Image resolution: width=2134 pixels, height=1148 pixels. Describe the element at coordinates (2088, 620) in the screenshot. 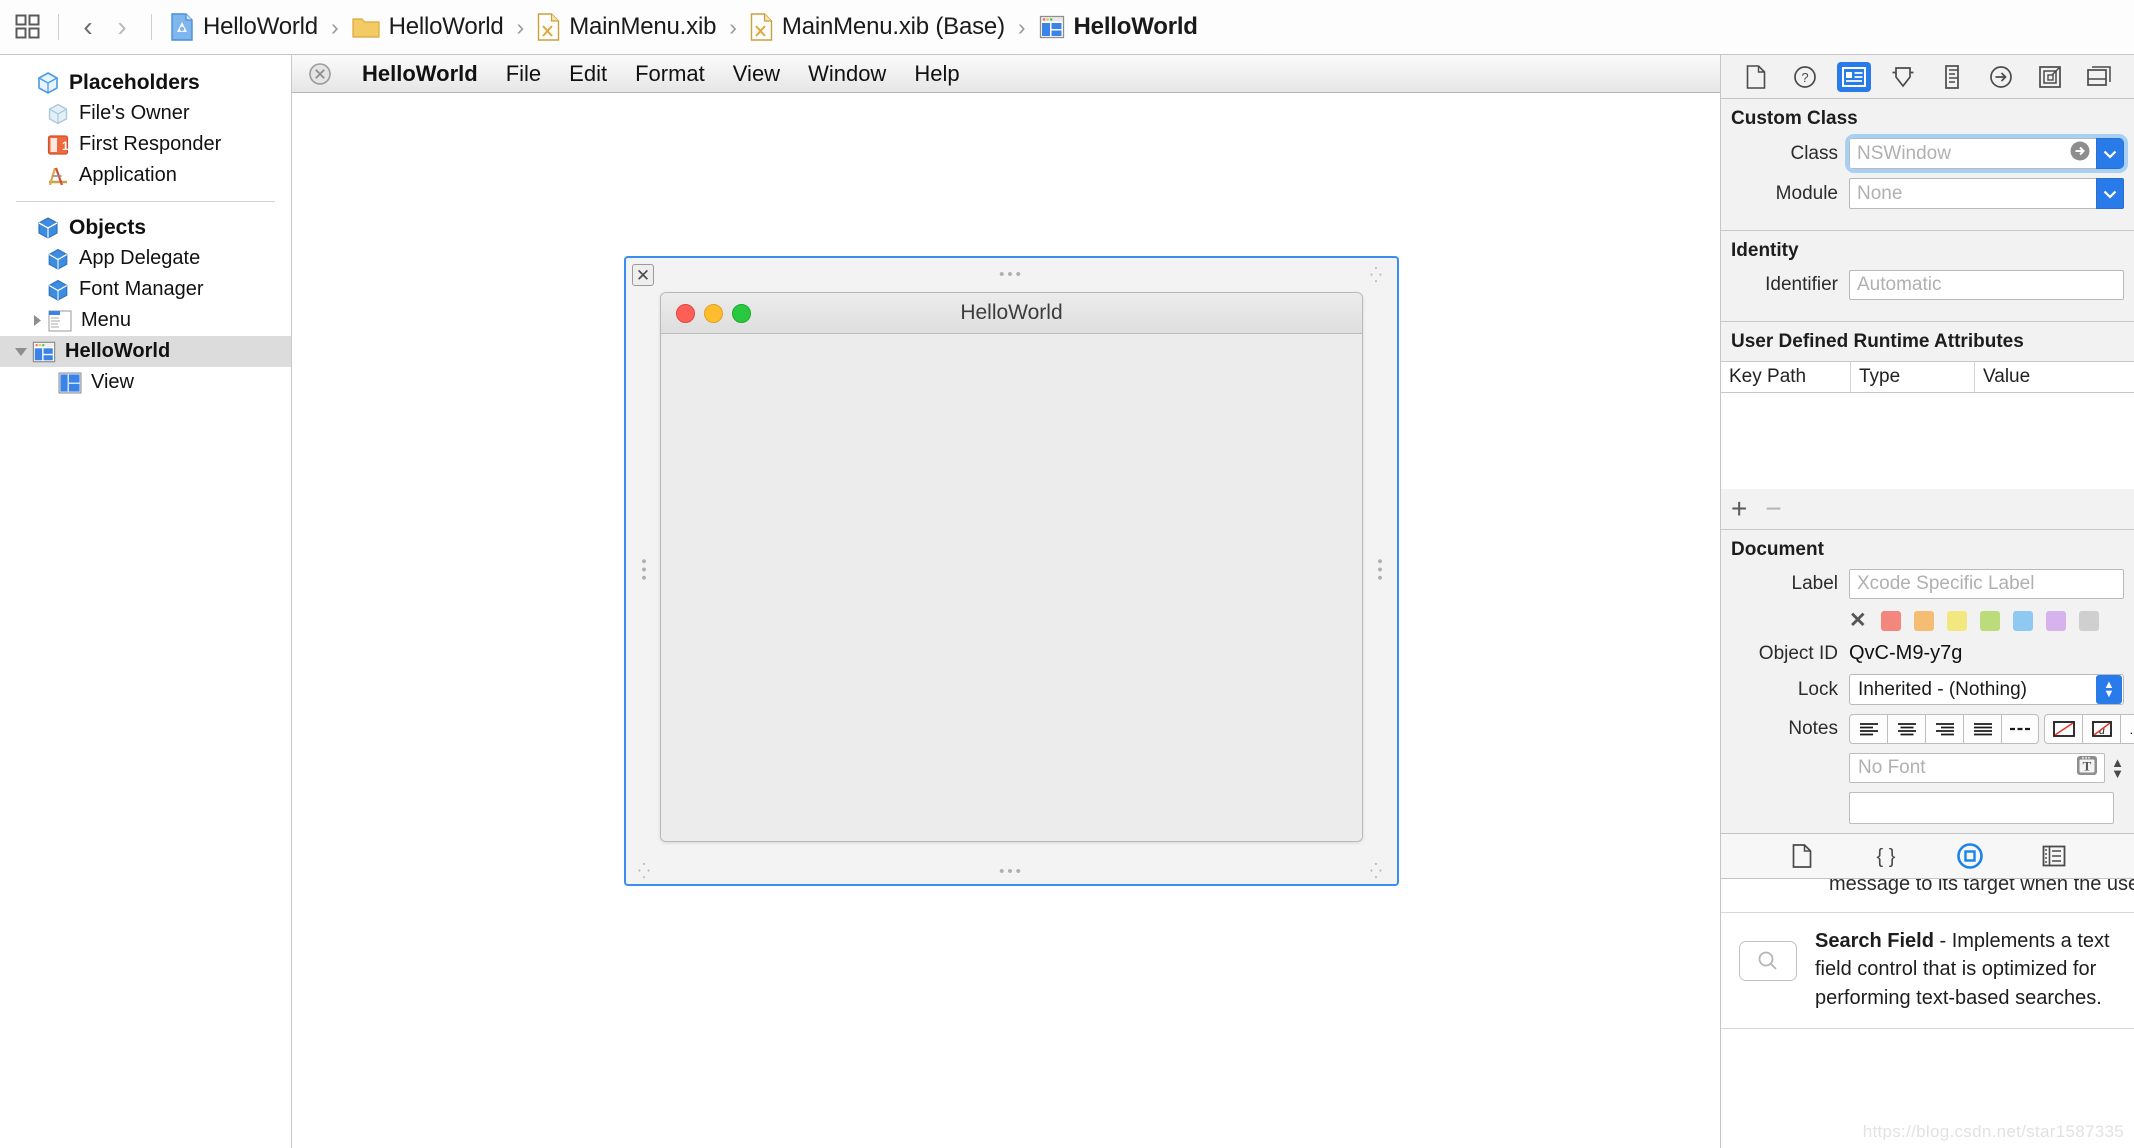

I see `color-swatch-gray` at that location.